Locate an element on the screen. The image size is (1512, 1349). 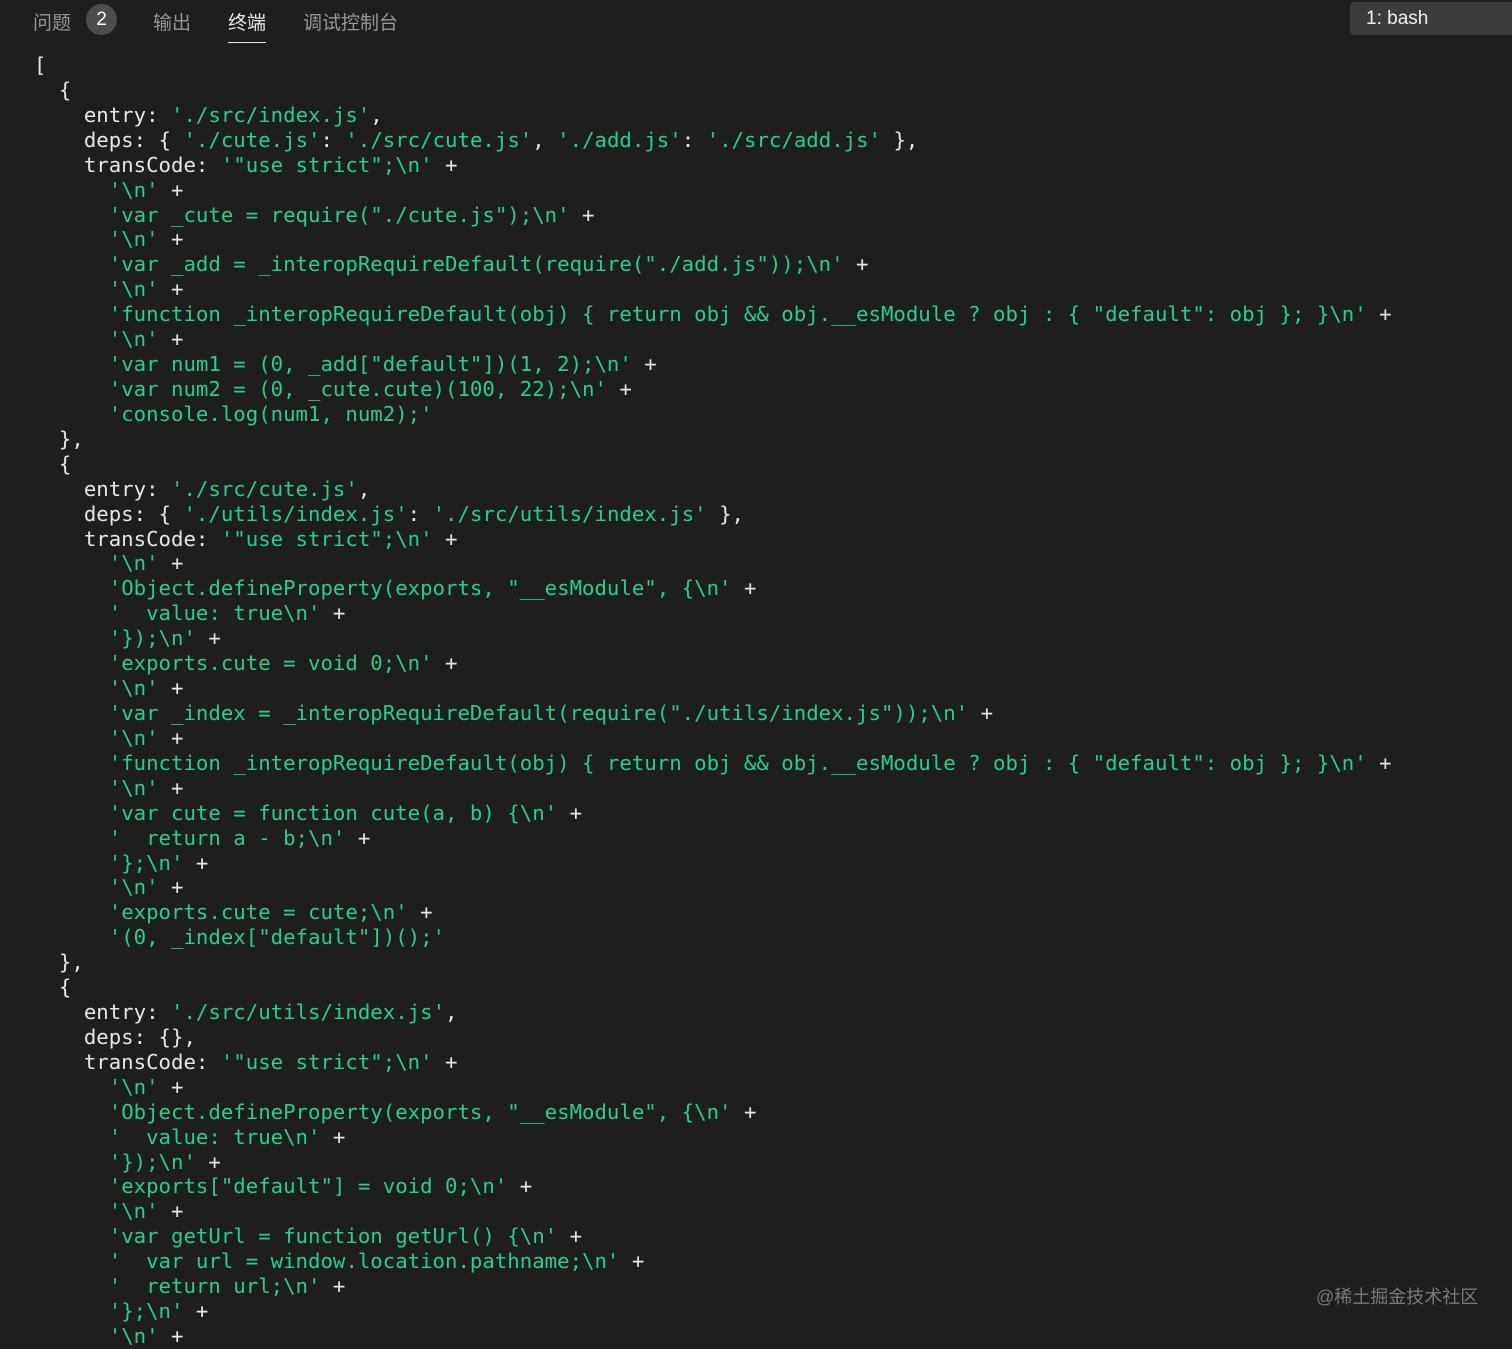
terminal-line: [ is located at coordinates (713, 65).